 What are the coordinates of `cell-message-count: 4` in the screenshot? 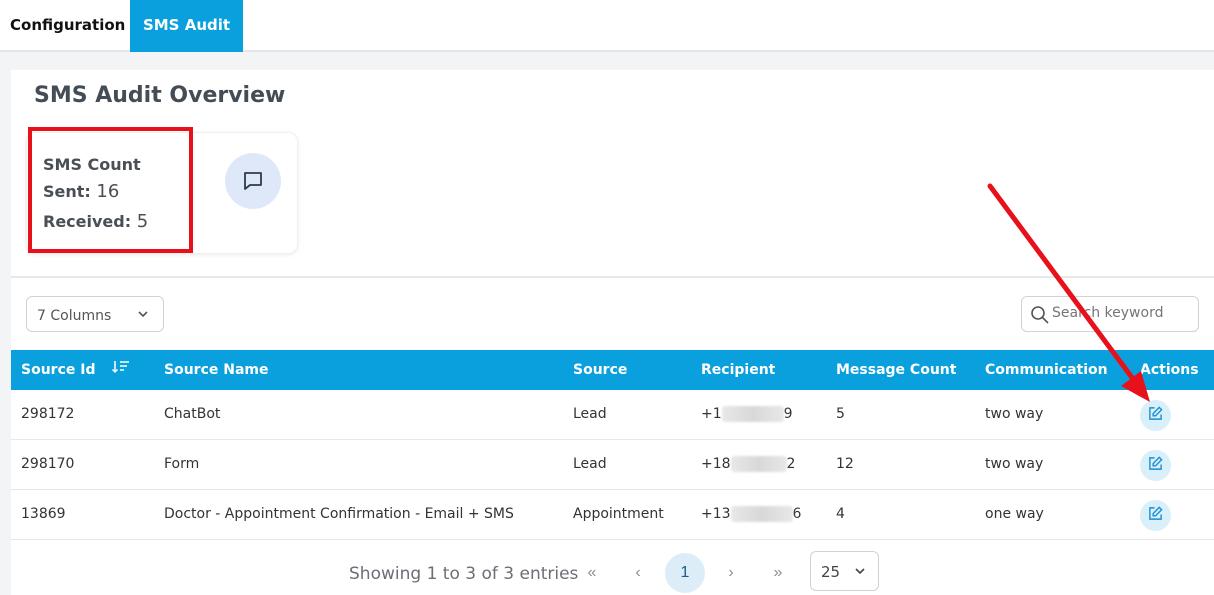 It's located at (840, 514).